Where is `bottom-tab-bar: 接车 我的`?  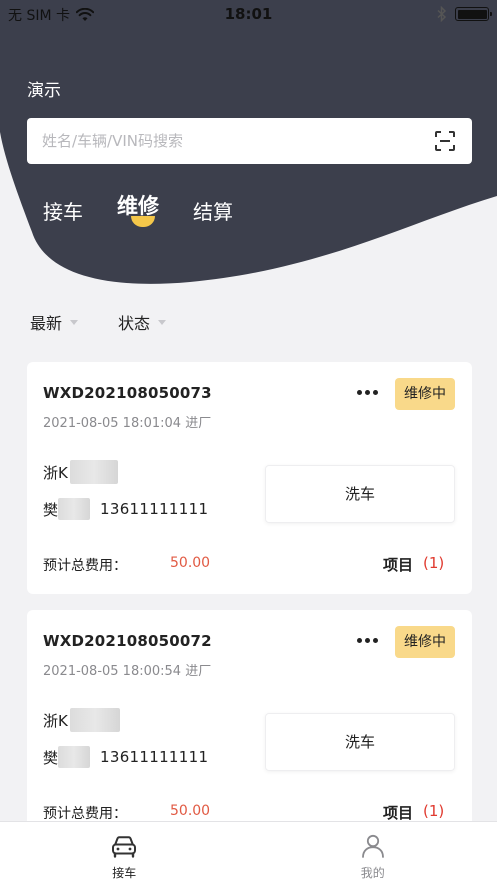
bottom-tab-bar: 接车 我的 is located at coordinates (248, 852).